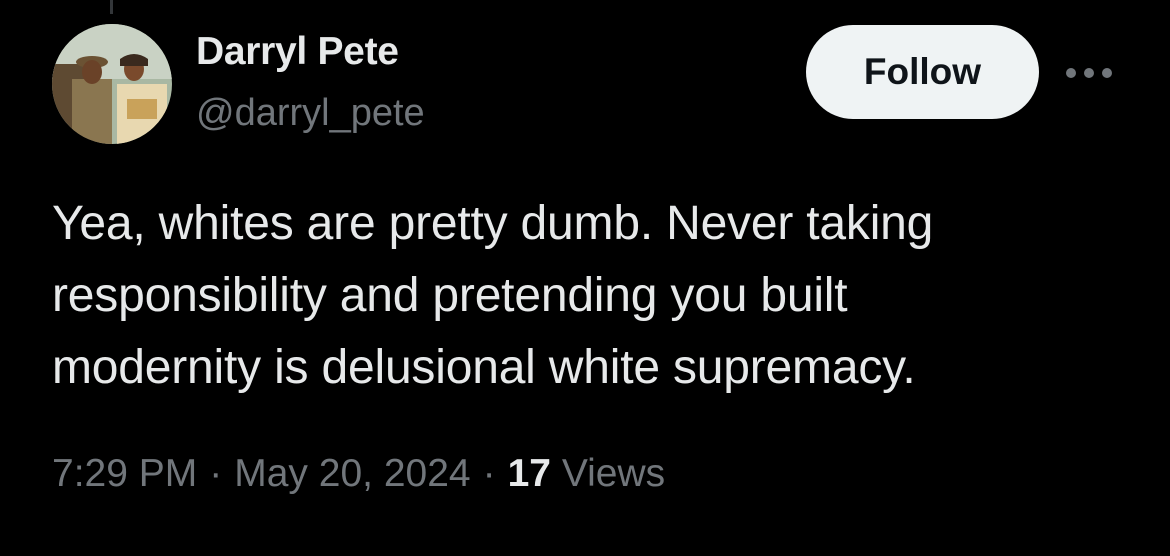 This screenshot has height=556, width=1170. What do you see at coordinates (124, 473) in the screenshot?
I see `tweet-time: 7:29 PM` at bounding box center [124, 473].